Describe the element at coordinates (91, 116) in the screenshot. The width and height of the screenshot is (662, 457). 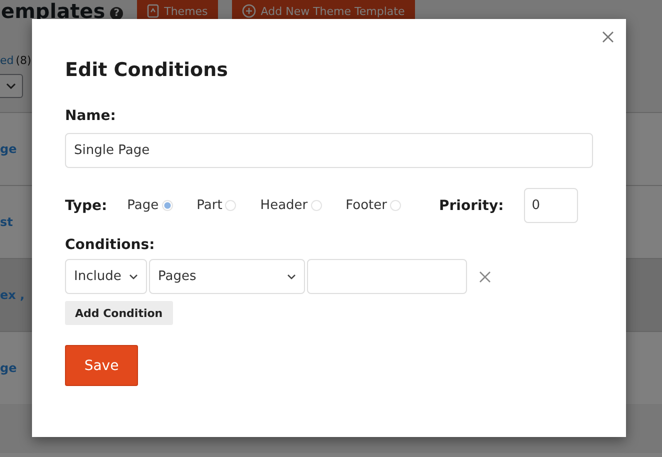
I see `name-label: Name:` at that location.